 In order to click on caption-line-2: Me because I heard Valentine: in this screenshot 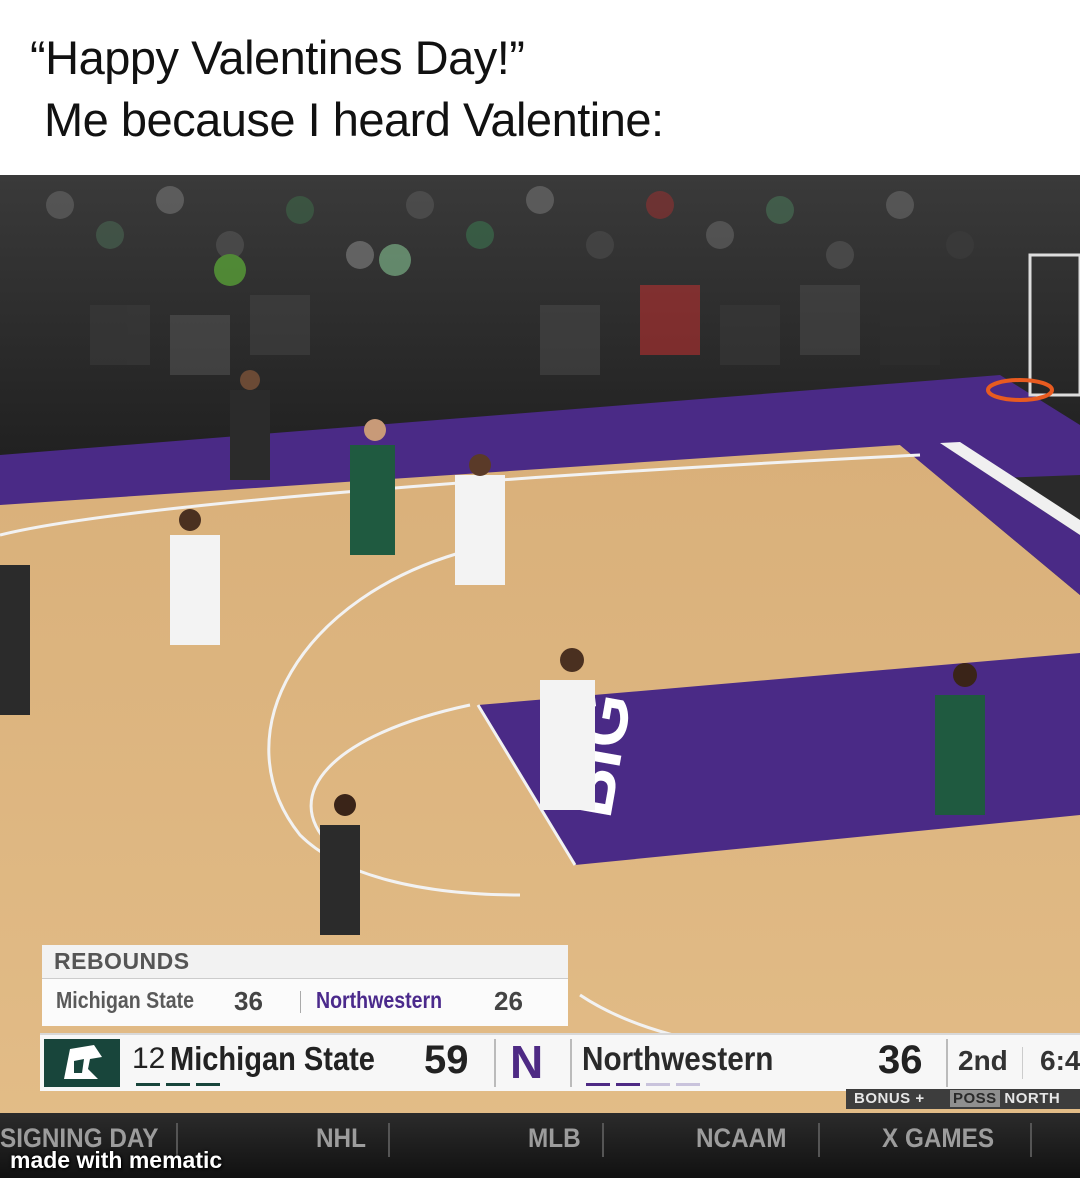, I will do `click(354, 119)`.